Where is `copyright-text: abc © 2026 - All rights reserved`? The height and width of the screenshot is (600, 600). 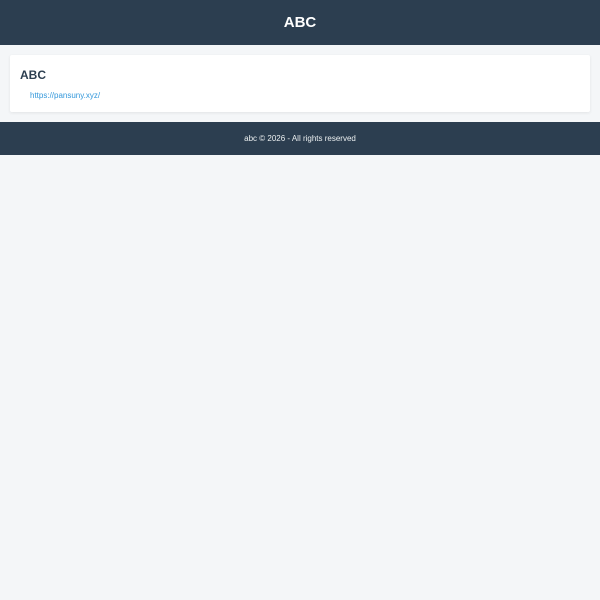
copyright-text: abc © 2026 - All rights reserved is located at coordinates (300, 138).